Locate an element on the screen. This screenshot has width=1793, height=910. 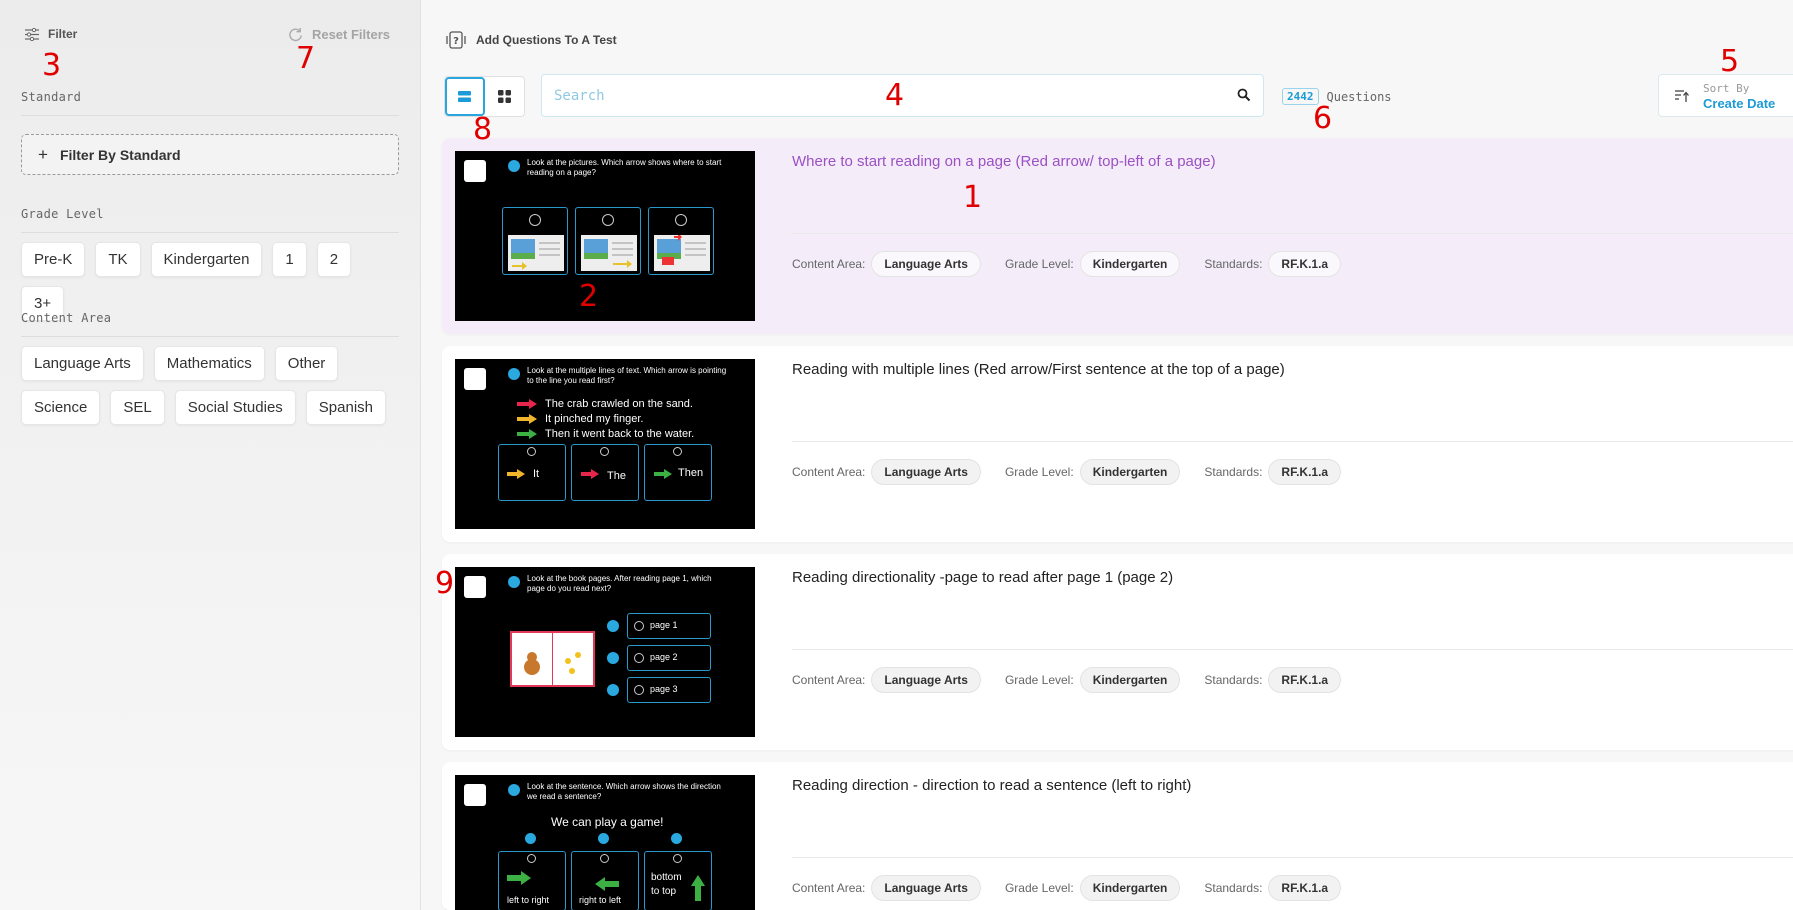
view-toggle is located at coordinates (484, 96).